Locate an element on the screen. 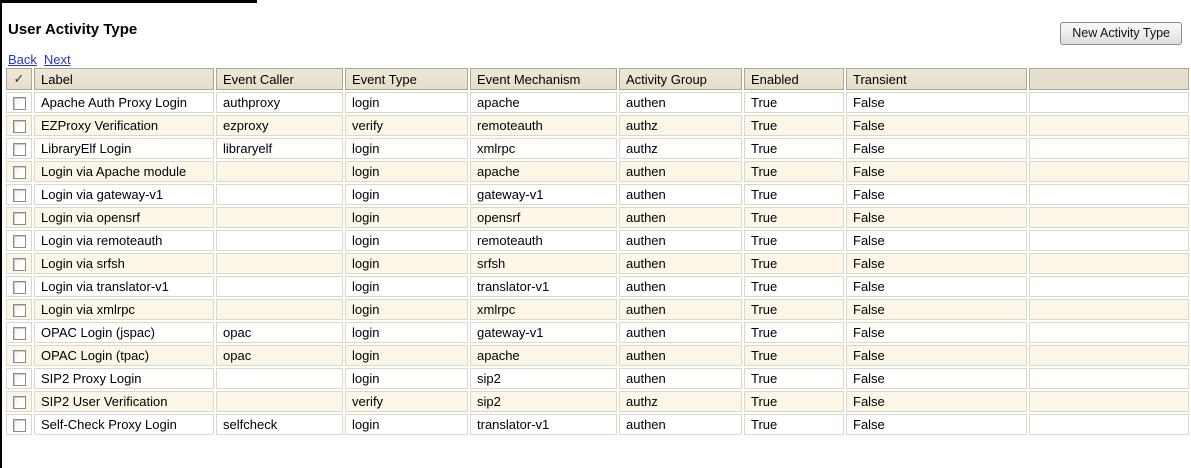 The height and width of the screenshot is (468, 1191). cell-label: Login via opensrf is located at coordinates (124, 217).